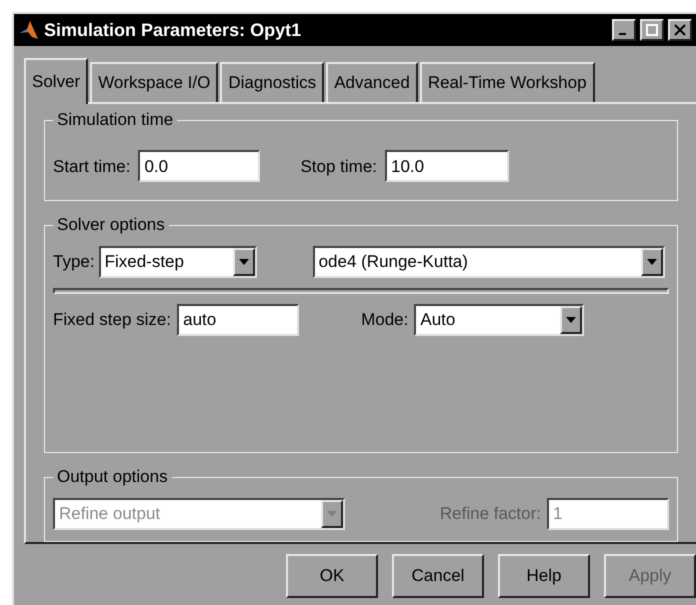 This screenshot has height=605, width=696. What do you see at coordinates (488, 262) in the screenshot?
I see `solver-dropdown: ode4 (Runge-Kutta)` at bounding box center [488, 262].